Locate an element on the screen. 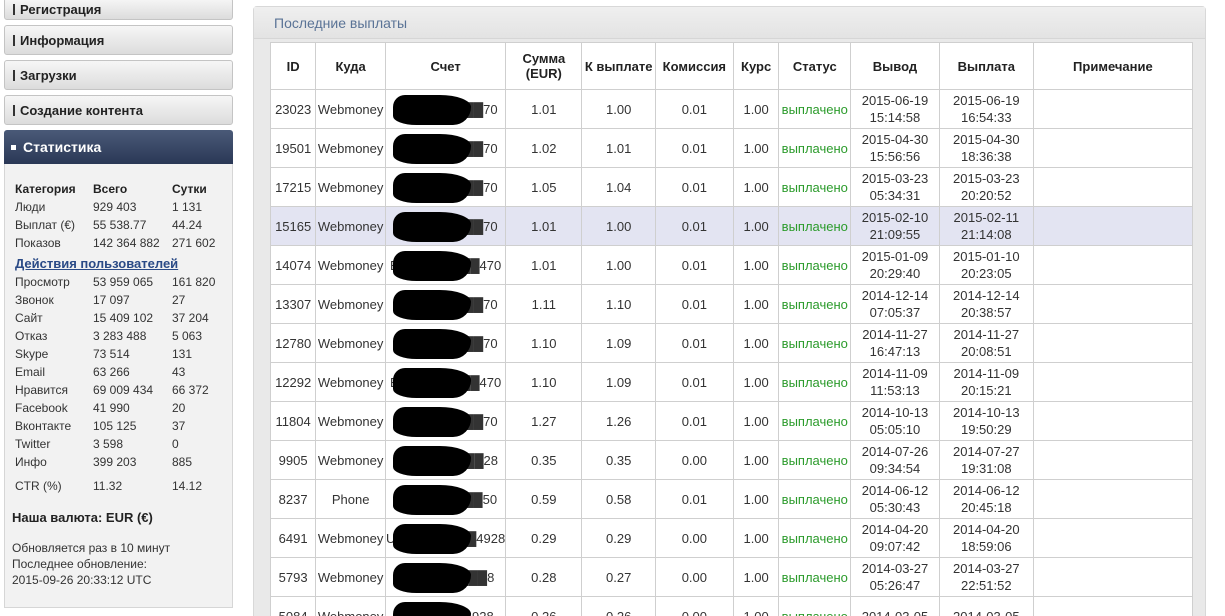 The image size is (1225, 616). stats-row: Нравится 69 009 434 66 372 is located at coordinates (123, 390).